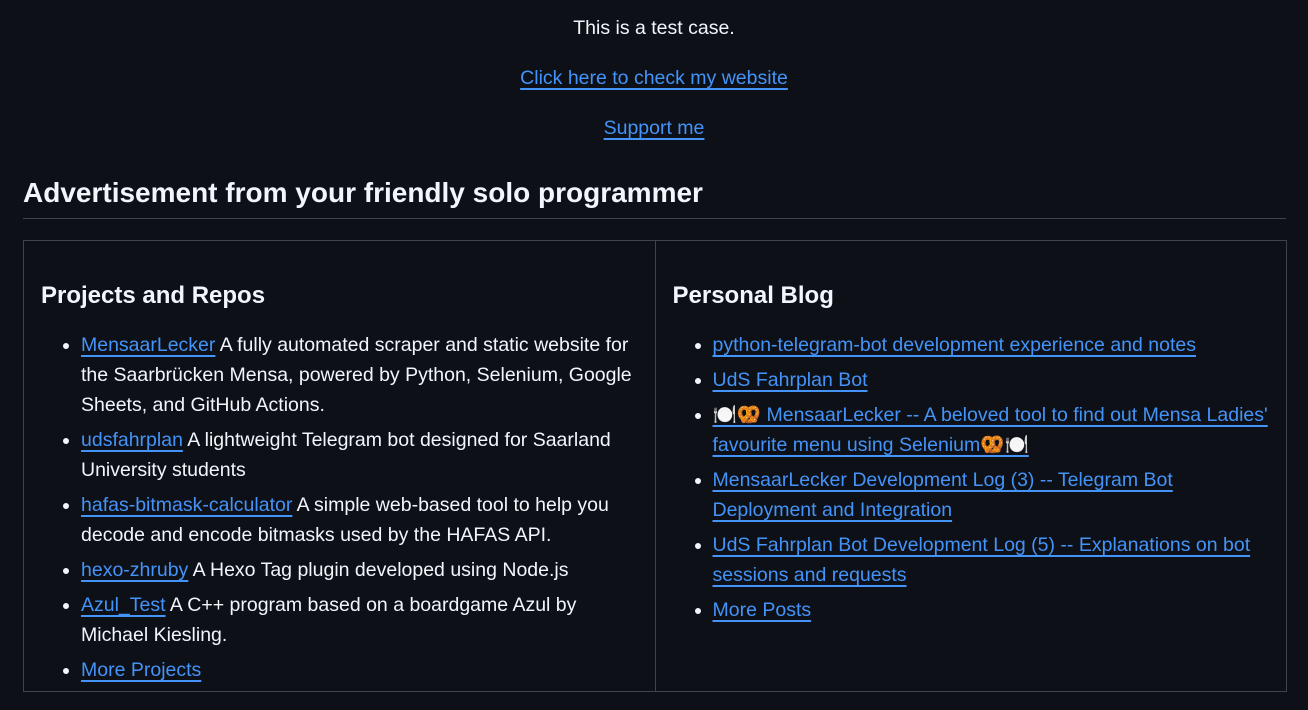  I want to click on project-link: hafas-bitmask-calculator, so click(186, 505).